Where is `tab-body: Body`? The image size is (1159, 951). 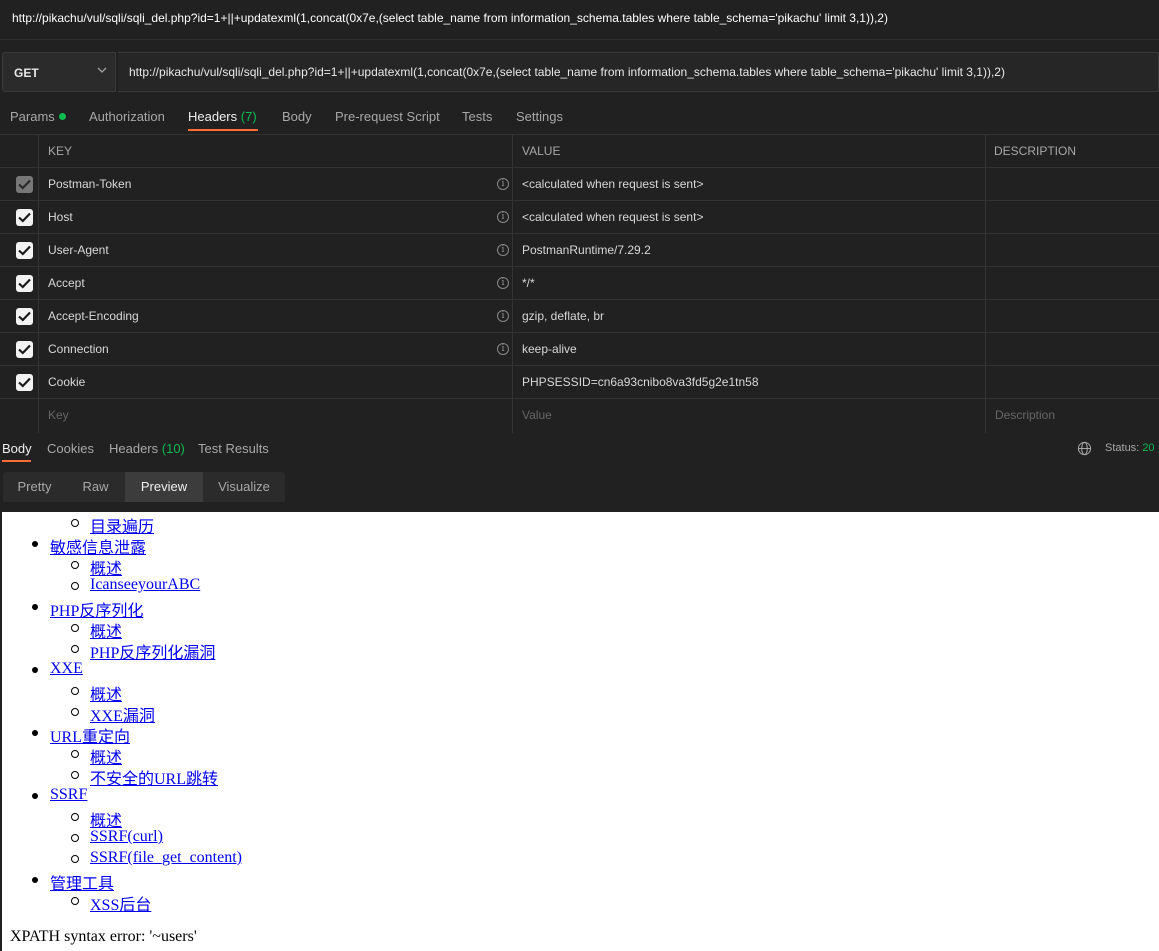
tab-body: Body is located at coordinates (297, 116).